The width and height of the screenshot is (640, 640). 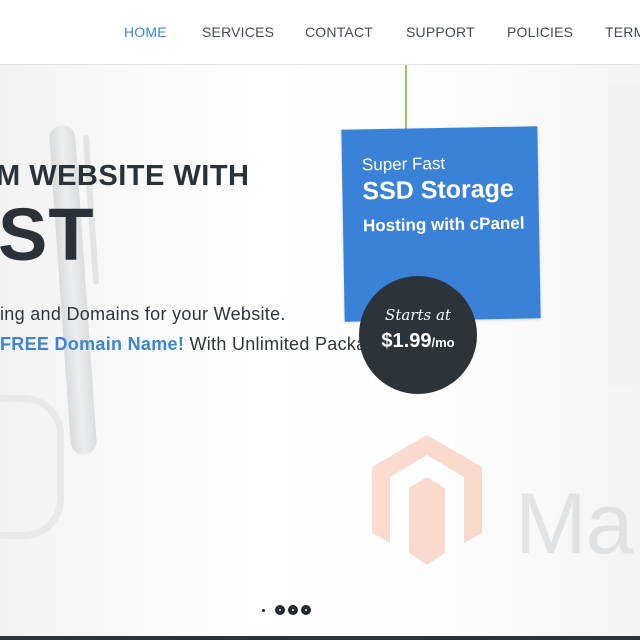 I want to click on slider-pagination, so click(x=288, y=610).